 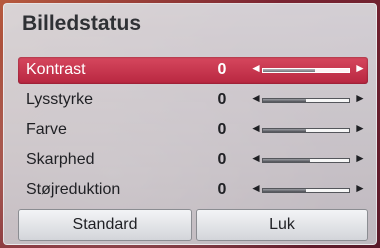 What do you see at coordinates (193, 190) in the screenshot?
I see `setting-row-stoejreduktion: Støjreduktion 0 ◄ ►` at bounding box center [193, 190].